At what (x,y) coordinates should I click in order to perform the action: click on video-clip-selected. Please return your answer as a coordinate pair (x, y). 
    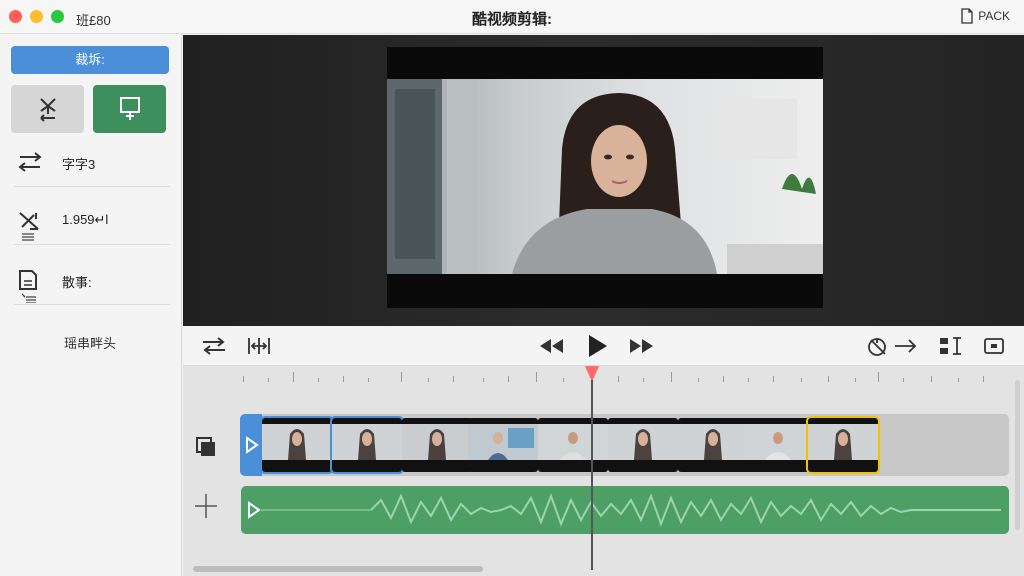
    Looking at the image, I should click on (843, 445).